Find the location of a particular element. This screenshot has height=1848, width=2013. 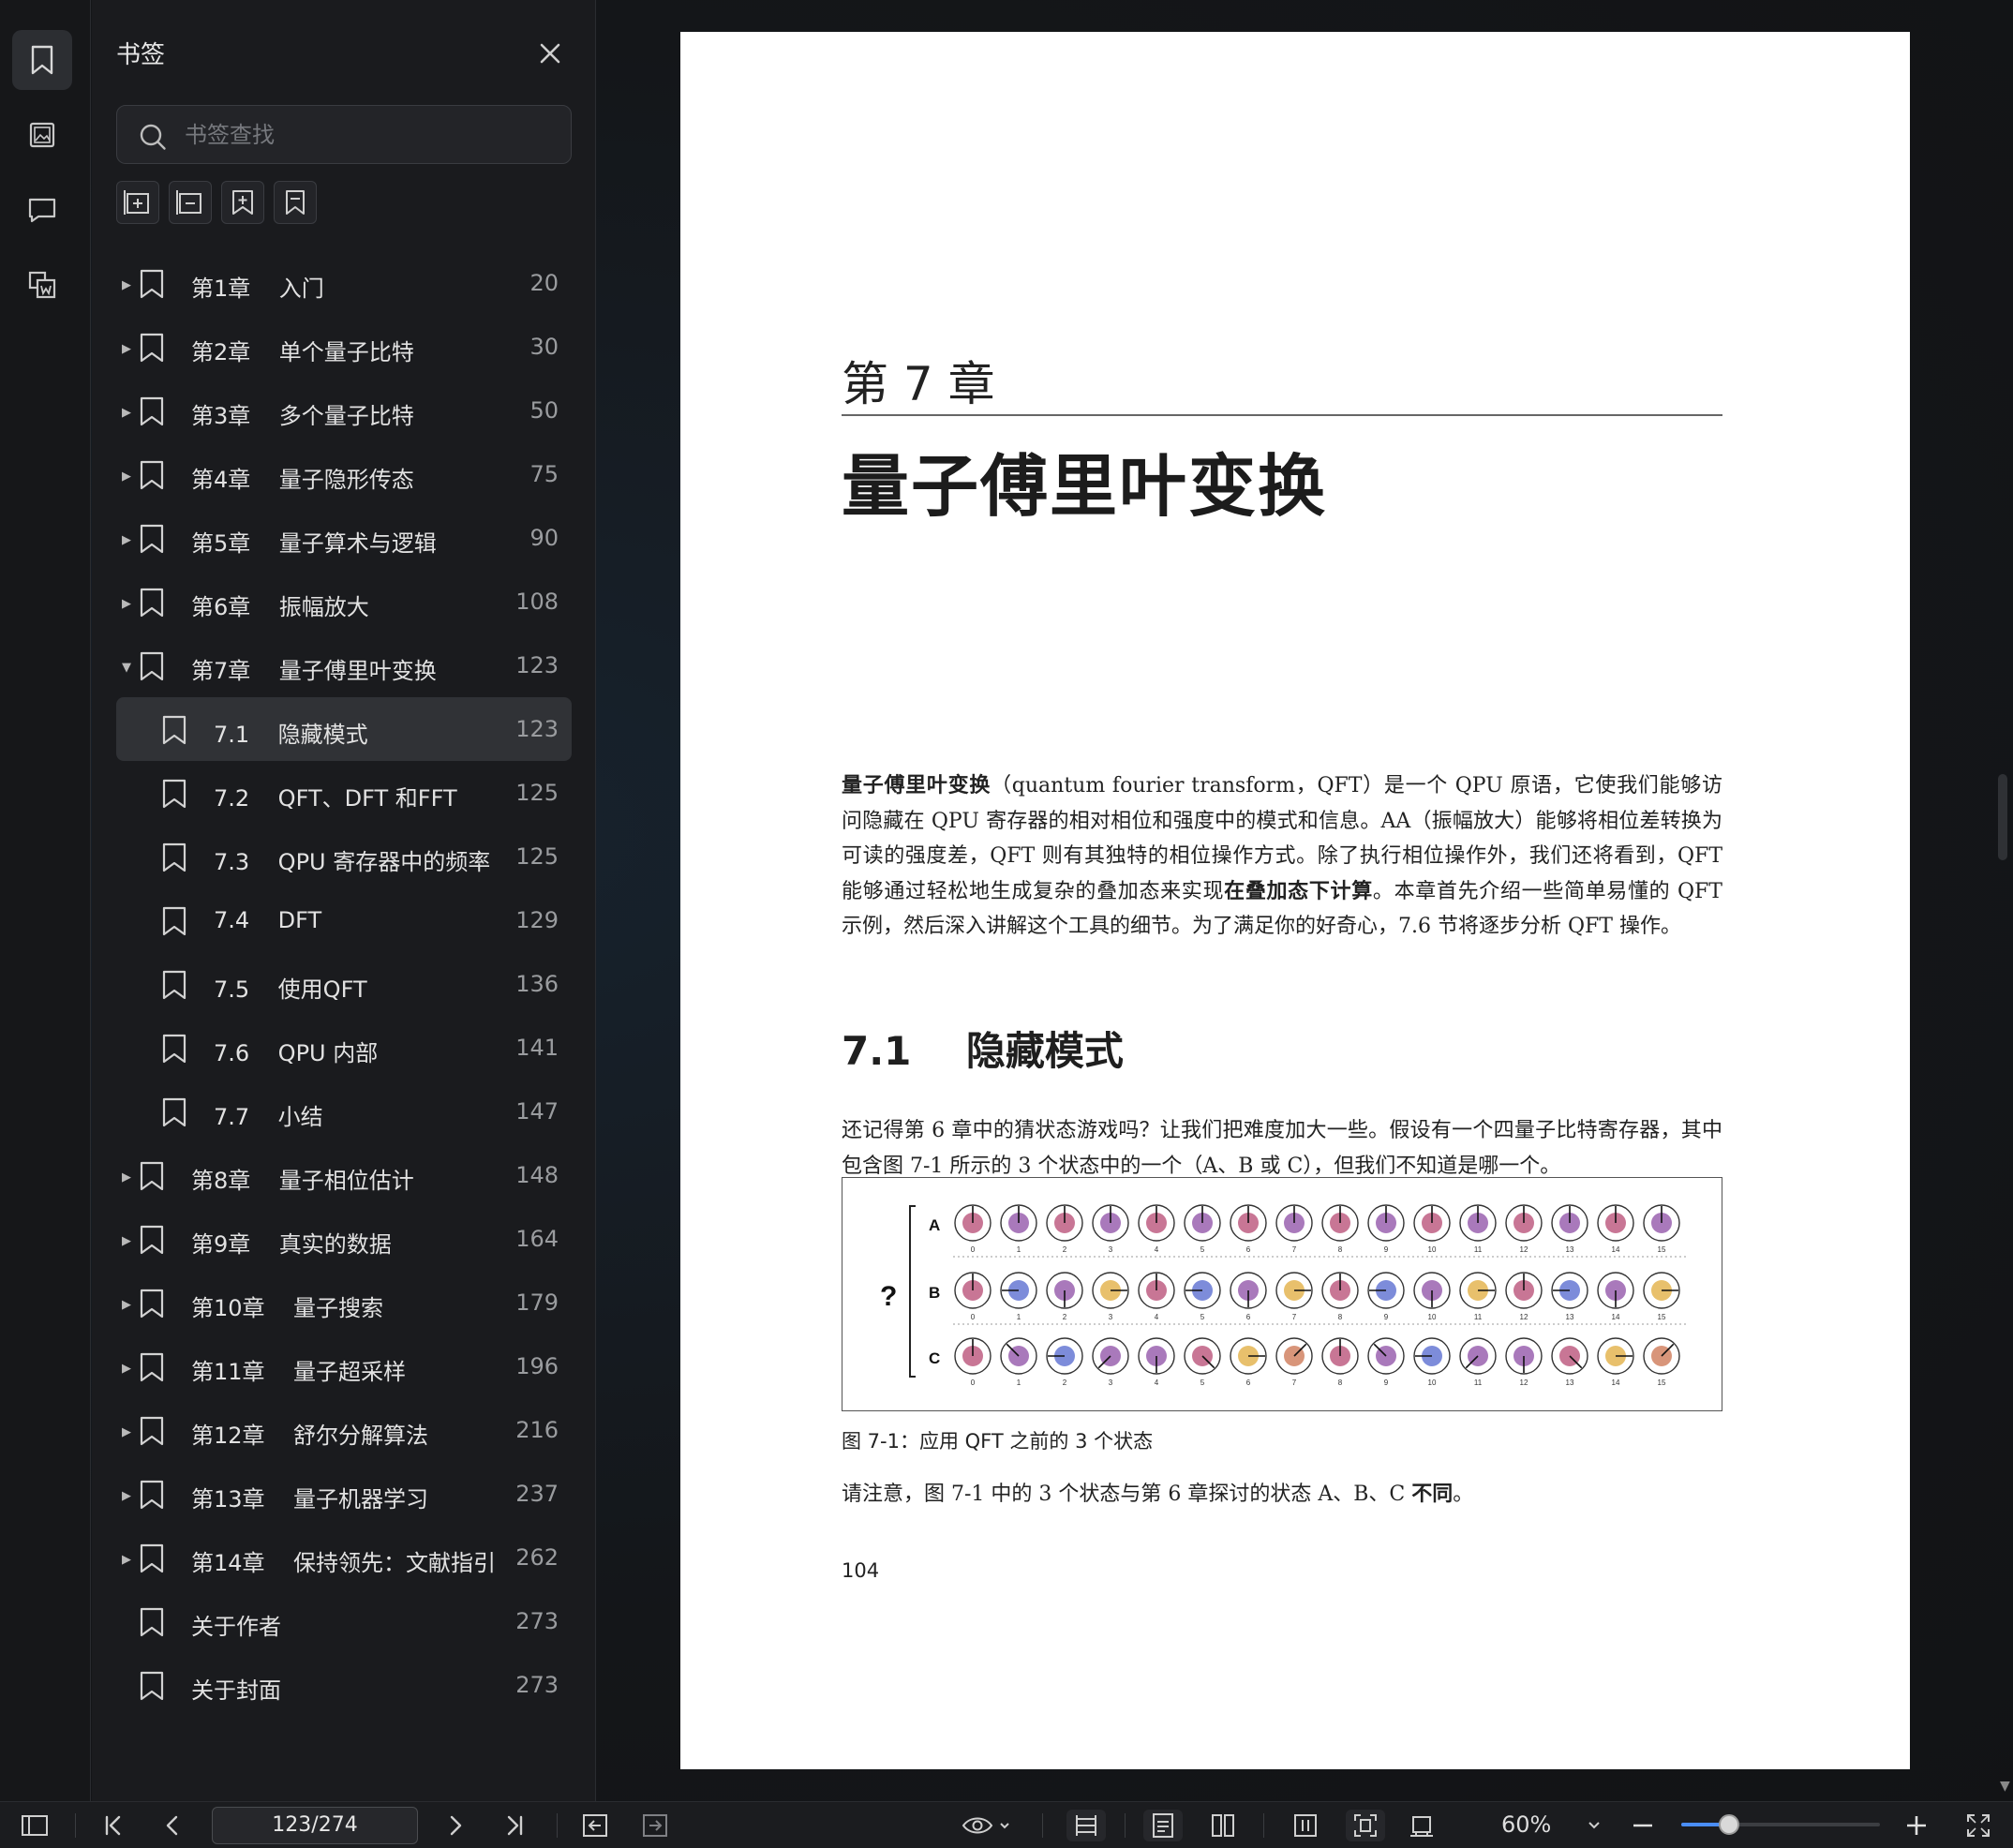

bookmark-item: 7.7 小结 147 is located at coordinates (344, 1111).